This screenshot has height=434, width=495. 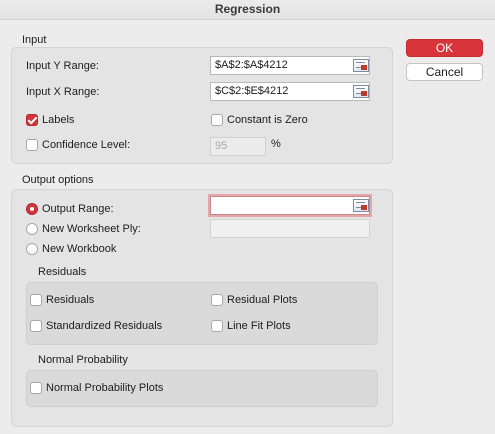 What do you see at coordinates (217, 300) in the screenshot?
I see `residual-plots-checkbox` at bounding box center [217, 300].